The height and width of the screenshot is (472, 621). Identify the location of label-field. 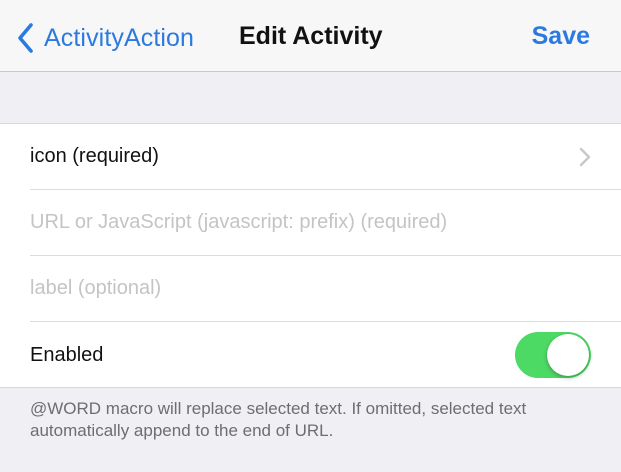
(310, 288).